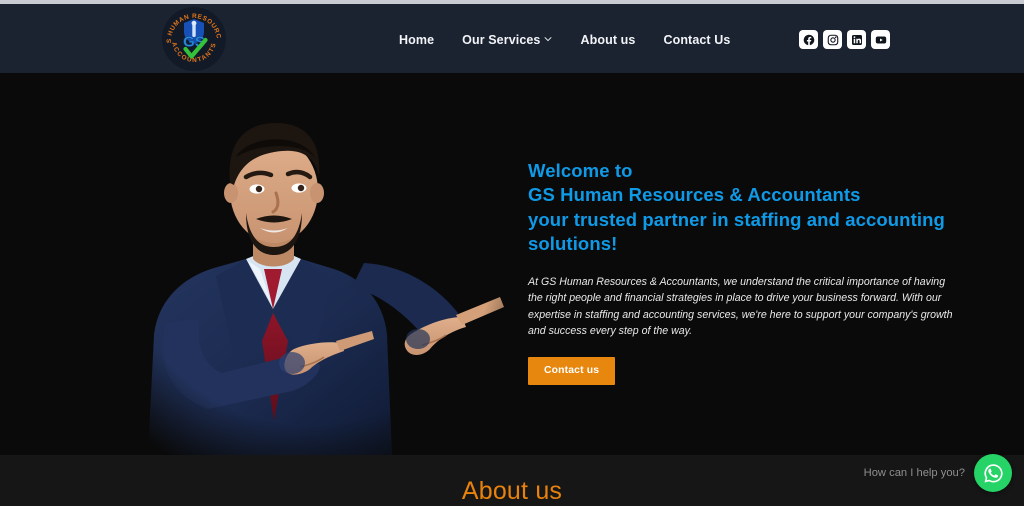 This screenshot has height=506, width=1024. Describe the element at coordinates (844, 39) in the screenshot. I see `social-links` at that location.